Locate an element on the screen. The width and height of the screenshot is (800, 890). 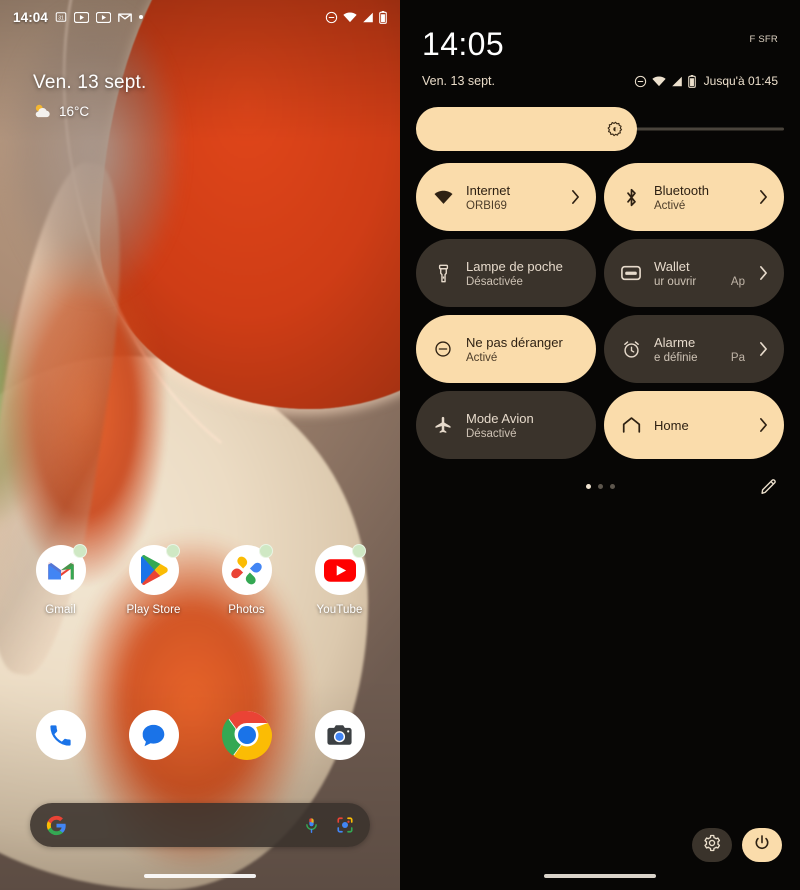
tile-subtitle-marquee: ur ouvrir Ap is located at coordinates (699, 282).